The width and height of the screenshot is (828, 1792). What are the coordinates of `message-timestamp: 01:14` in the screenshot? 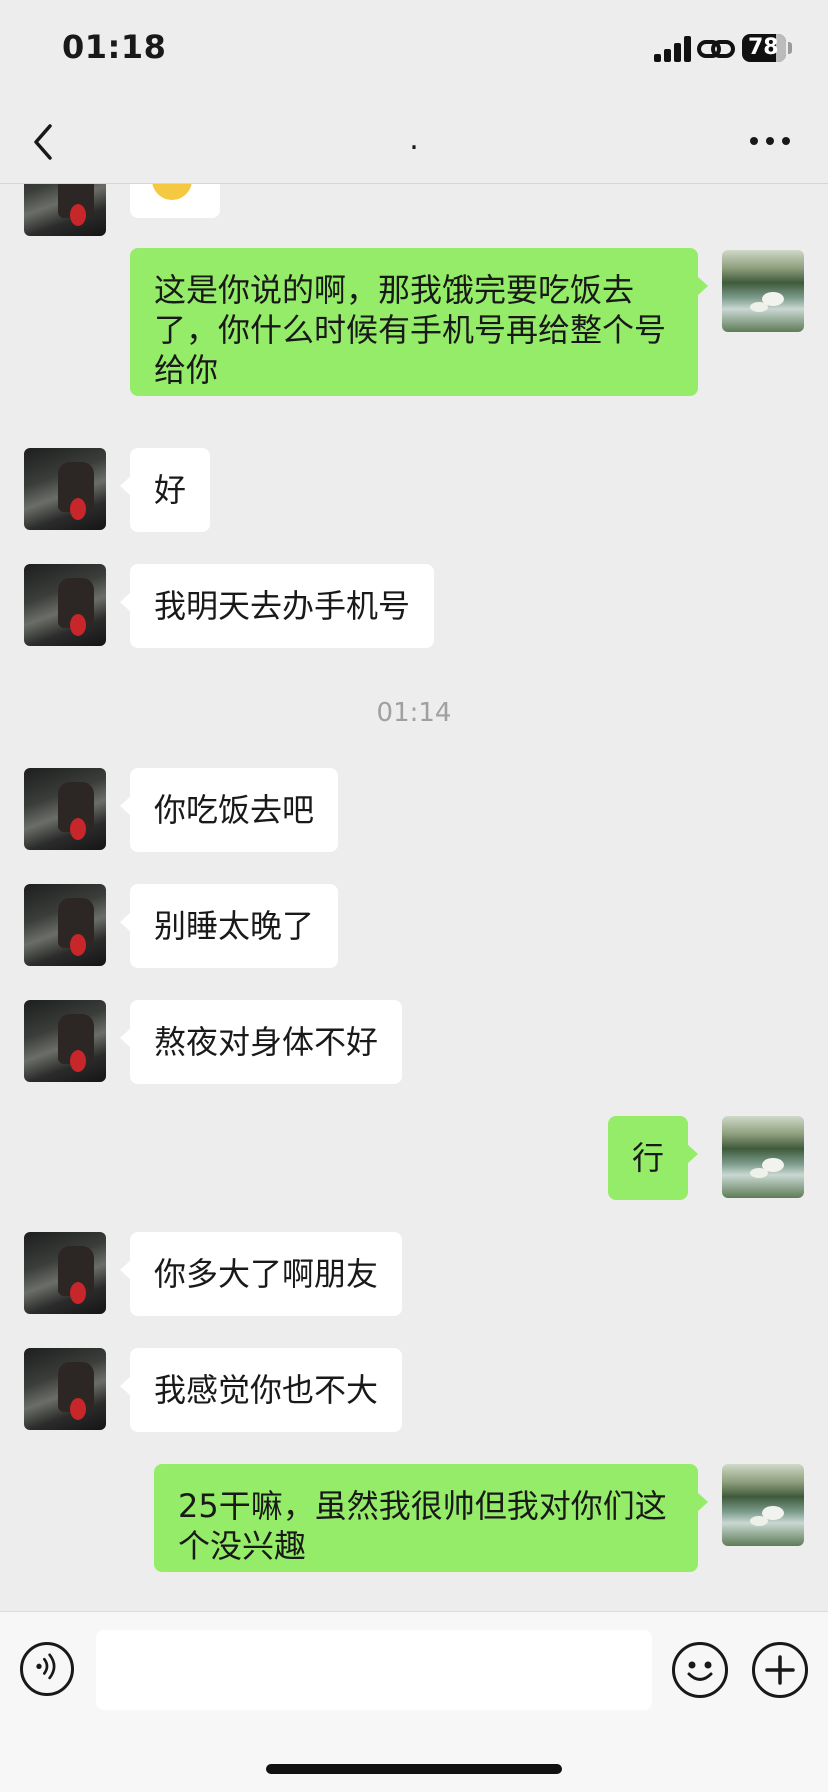 It's located at (414, 713).